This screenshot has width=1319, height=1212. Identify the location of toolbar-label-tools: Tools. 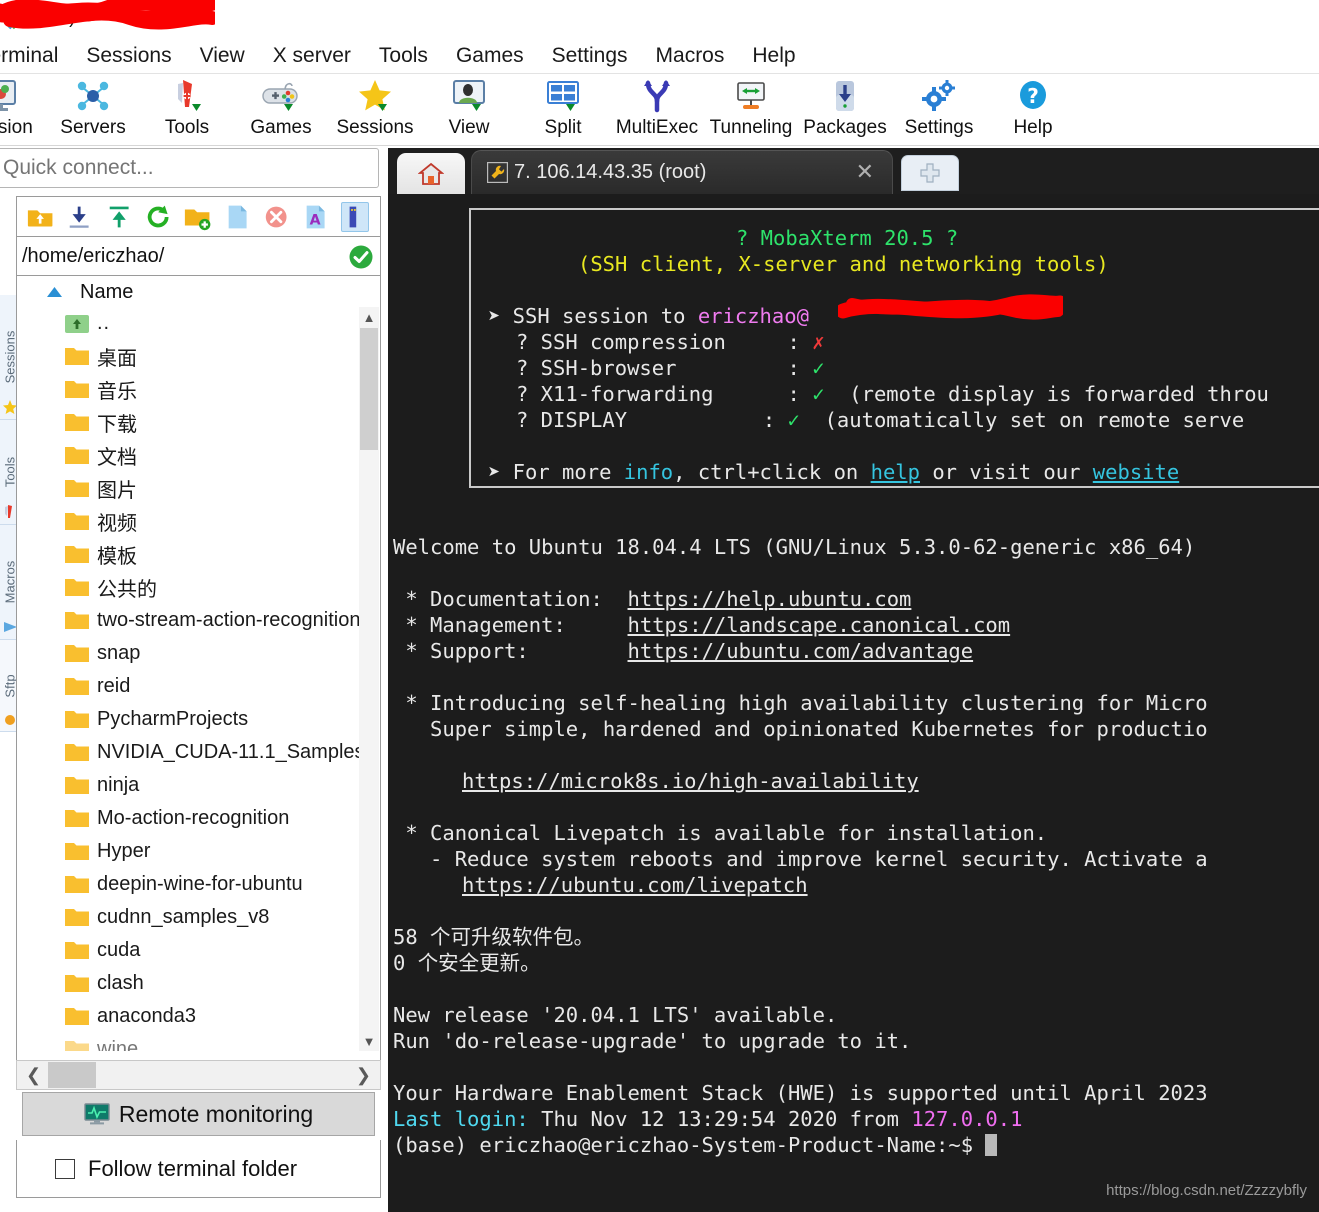
(187, 127).